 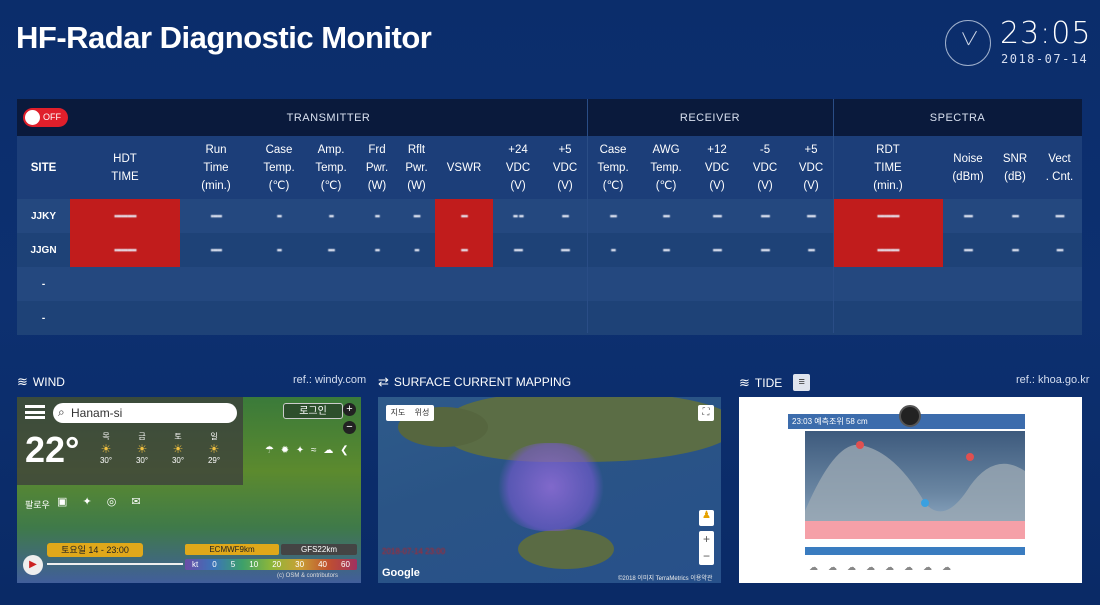 I want to click on model-ecmwf: ECMWF9km, so click(x=232, y=549).